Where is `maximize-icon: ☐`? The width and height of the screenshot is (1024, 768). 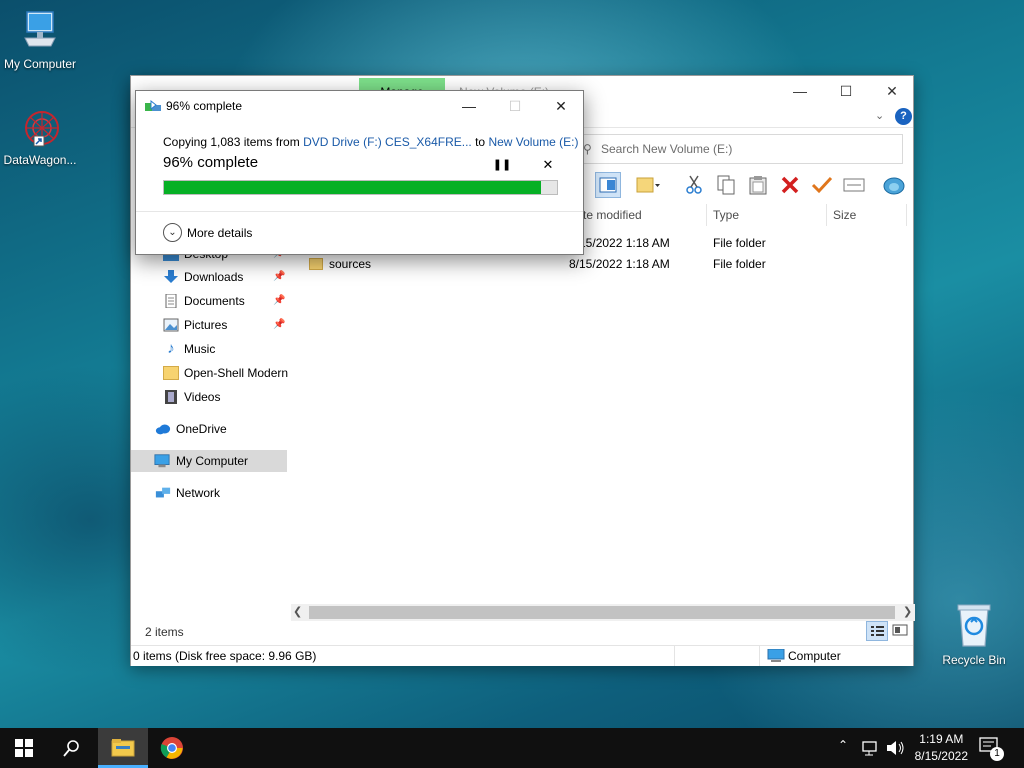 maximize-icon: ☐ is located at coordinates (515, 106).